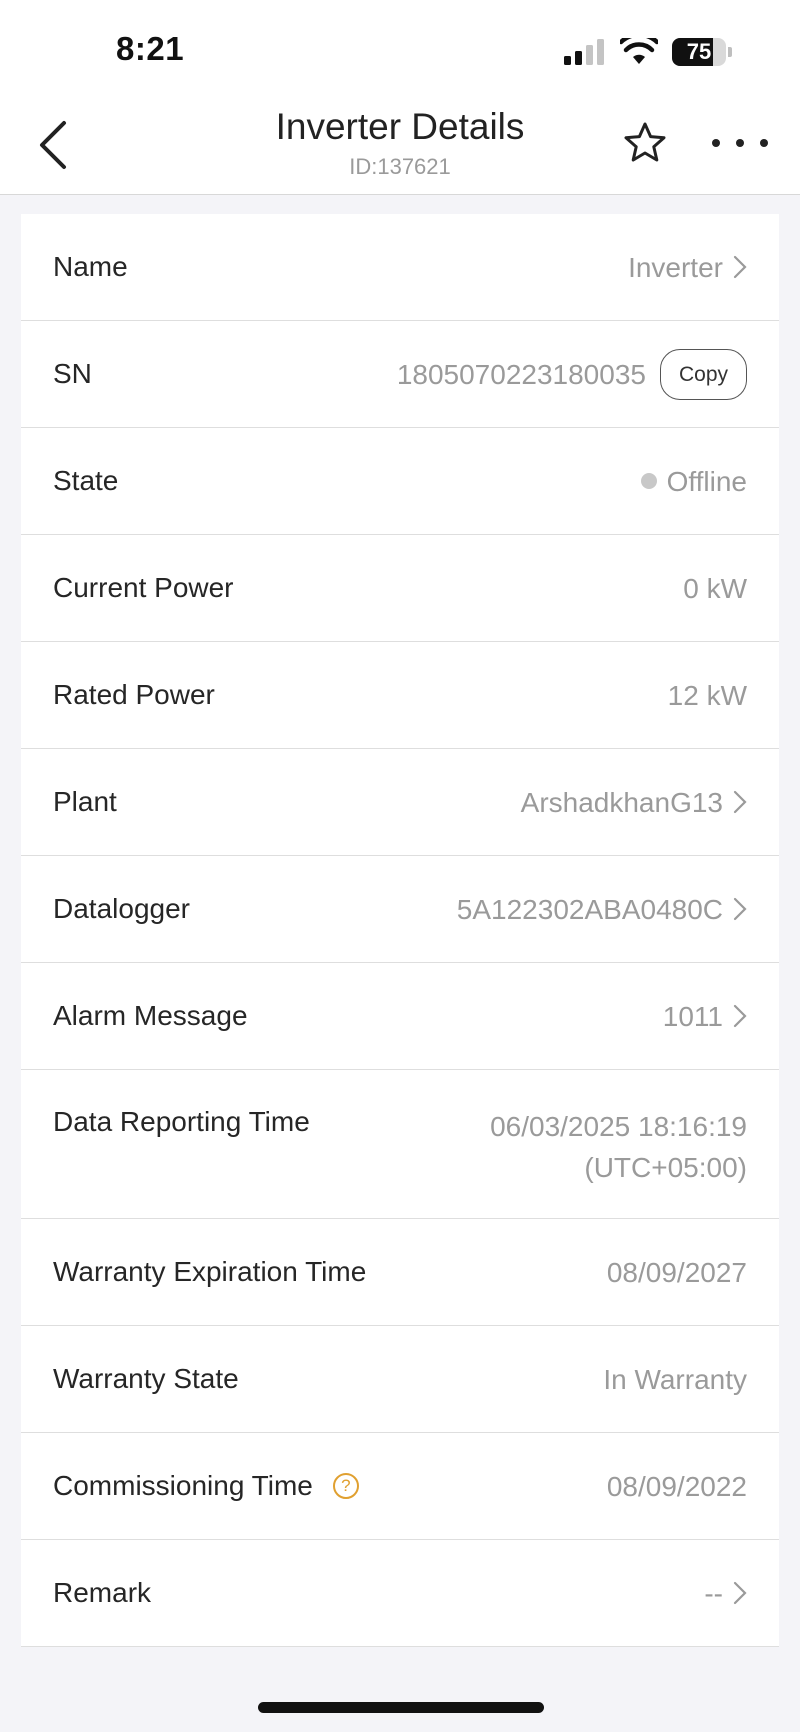  I want to click on row-value-group: 5A122302ABA0480C, so click(602, 909).